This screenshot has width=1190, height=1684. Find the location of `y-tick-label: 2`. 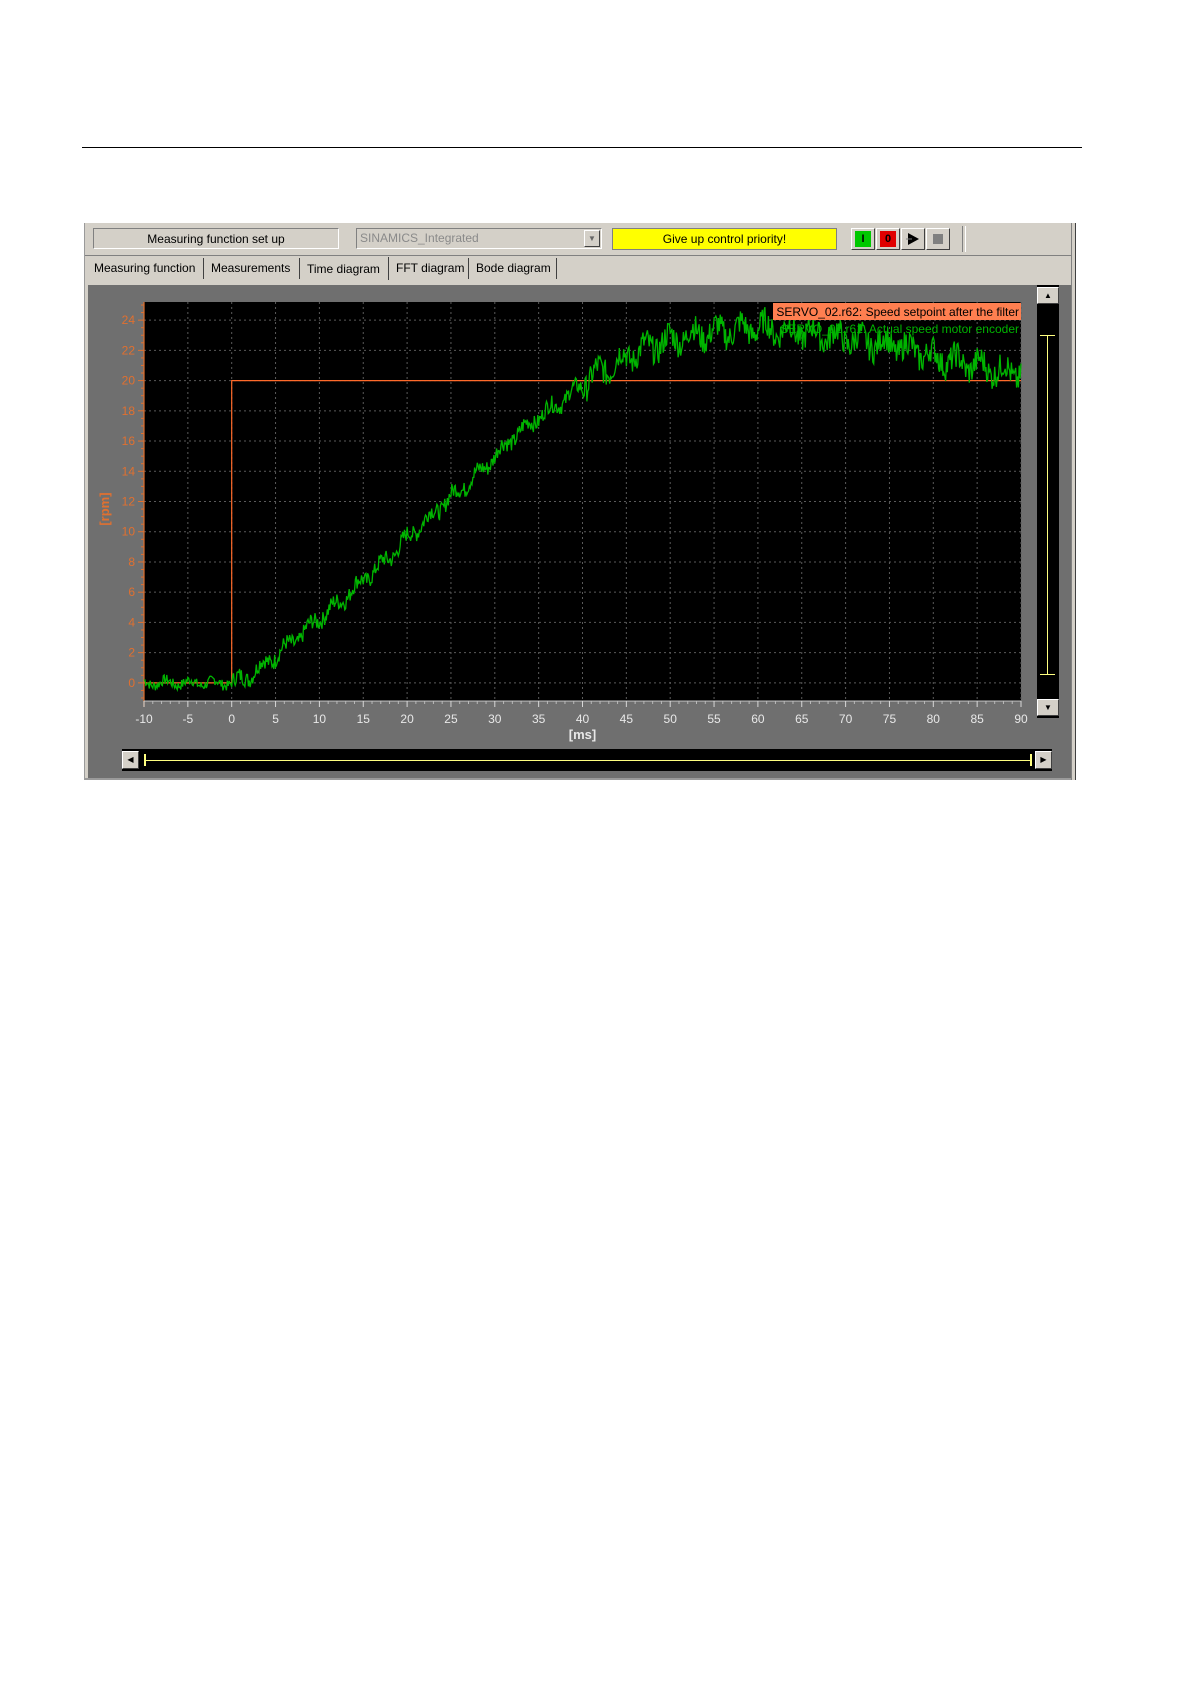

y-tick-label: 2 is located at coordinates (131, 653).